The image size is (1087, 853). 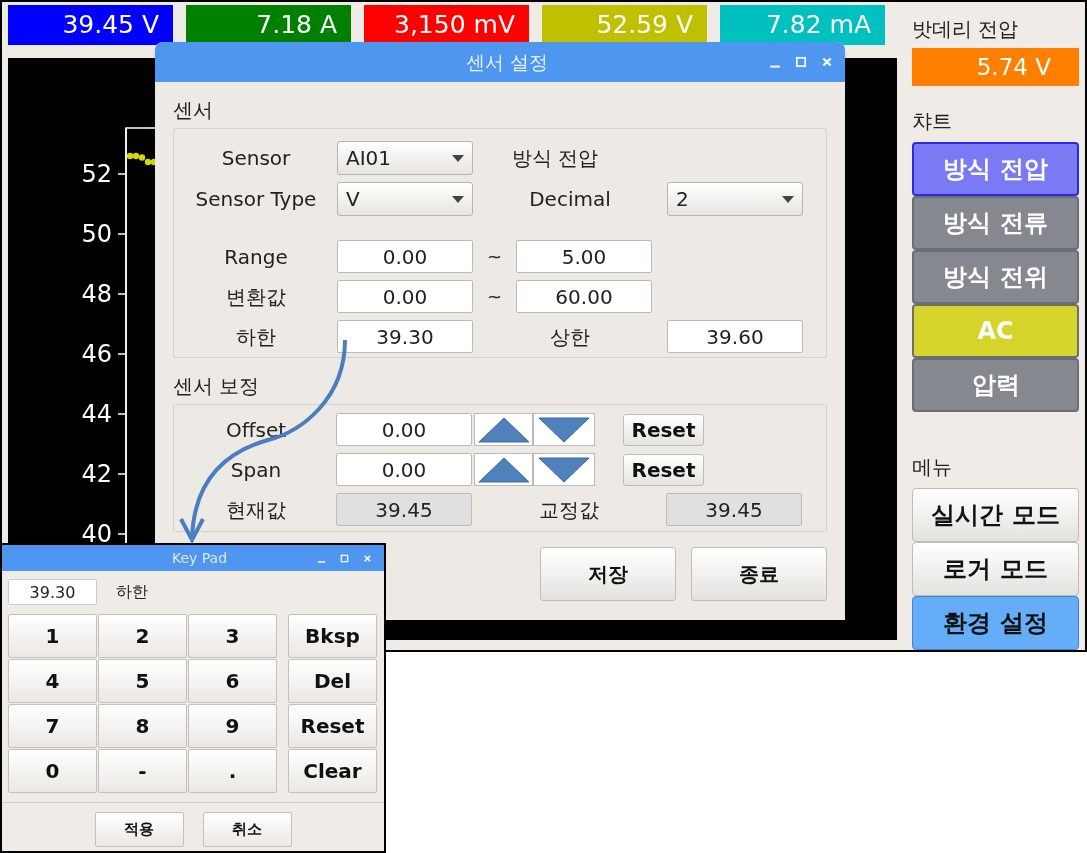 I want to click on input-field: 5.00, so click(x=584, y=256).